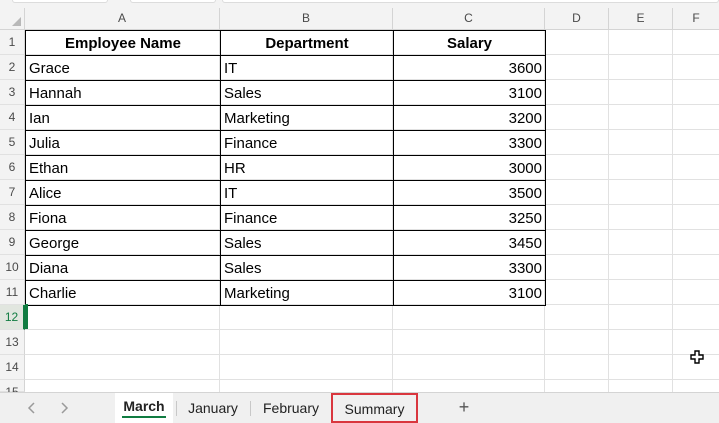 The width and height of the screenshot is (719, 423). What do you see at coordinates (469, 43) in the screenshot?
I see `header-salary: Salary` at bounding box center [469, 43].